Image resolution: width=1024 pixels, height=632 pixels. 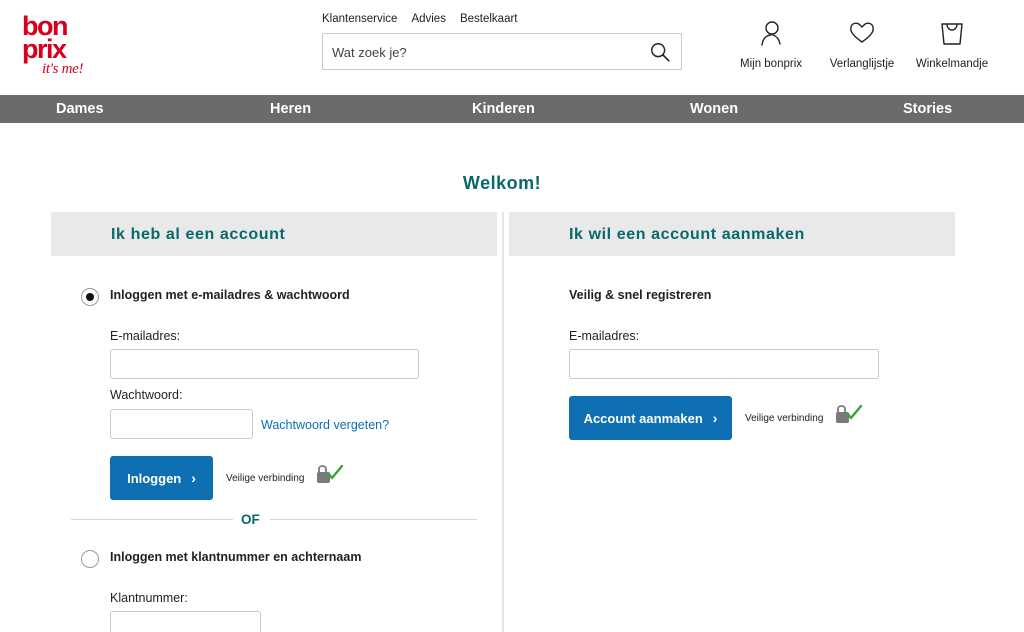 I want to click on register-email-field, so click(x=724, y=364).